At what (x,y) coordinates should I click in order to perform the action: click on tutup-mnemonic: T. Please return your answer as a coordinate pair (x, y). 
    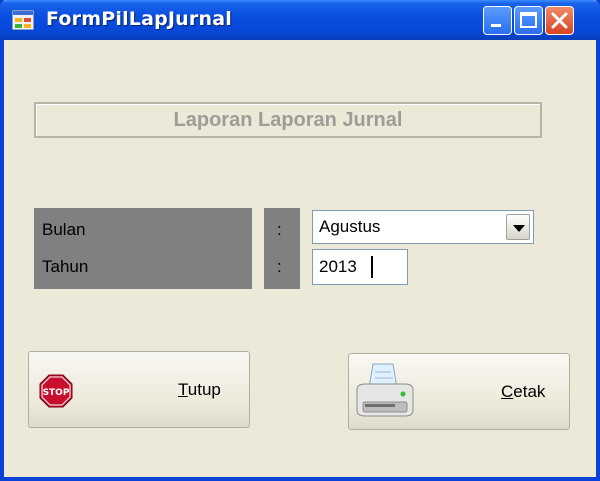
    Looking at the image, I should click on (183, 389).